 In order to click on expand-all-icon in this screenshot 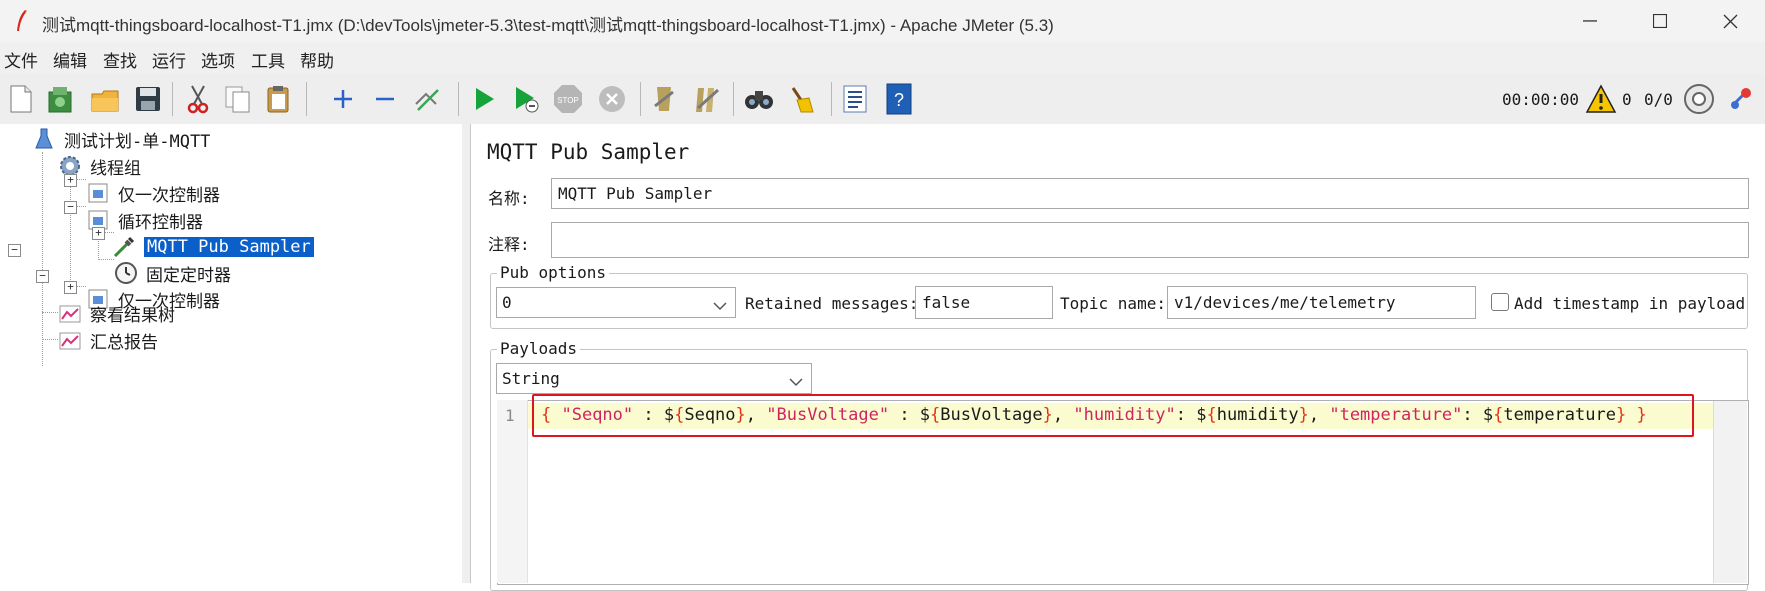, I will do `click(343, 99)`.